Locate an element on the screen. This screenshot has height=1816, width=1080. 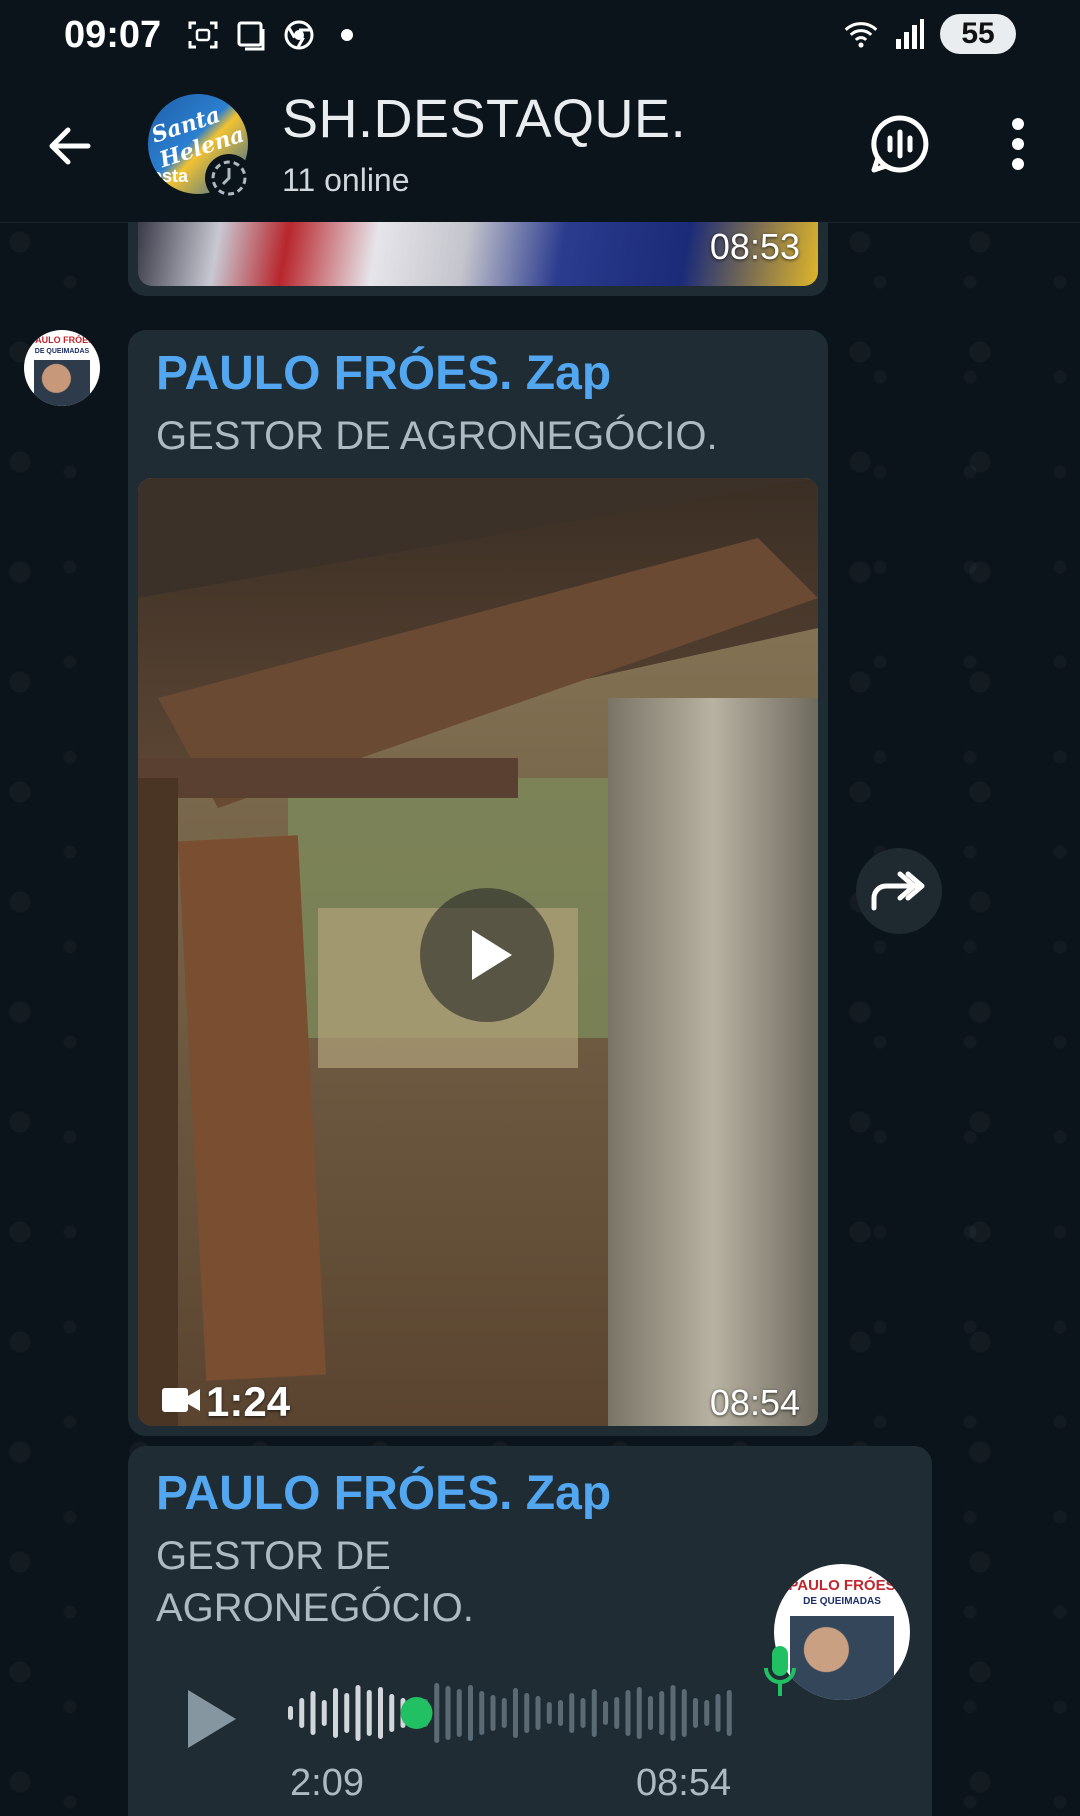
battery-level: 55 is located at coordinates (978, 33).